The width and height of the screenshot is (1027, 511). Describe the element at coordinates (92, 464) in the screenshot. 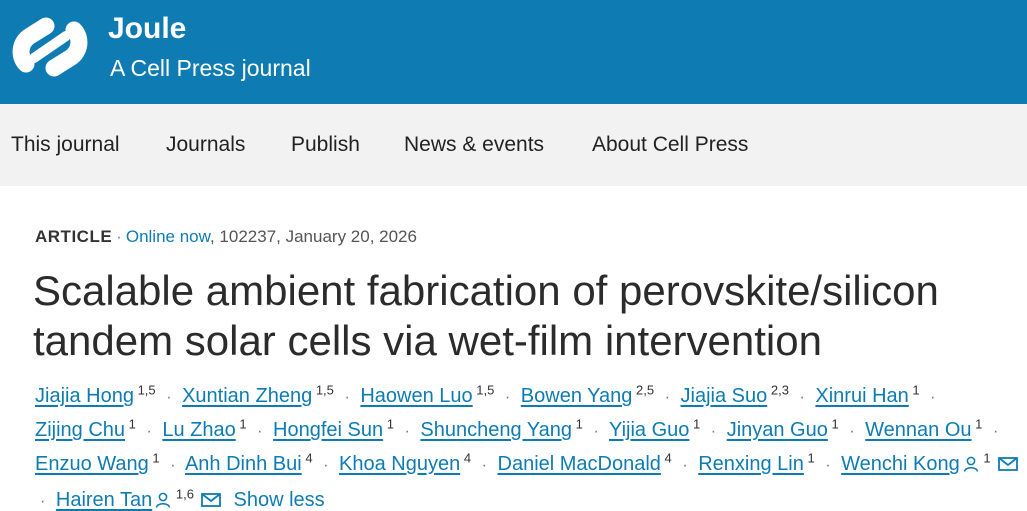

I see `author-name: Enzuo Wang` at that location.